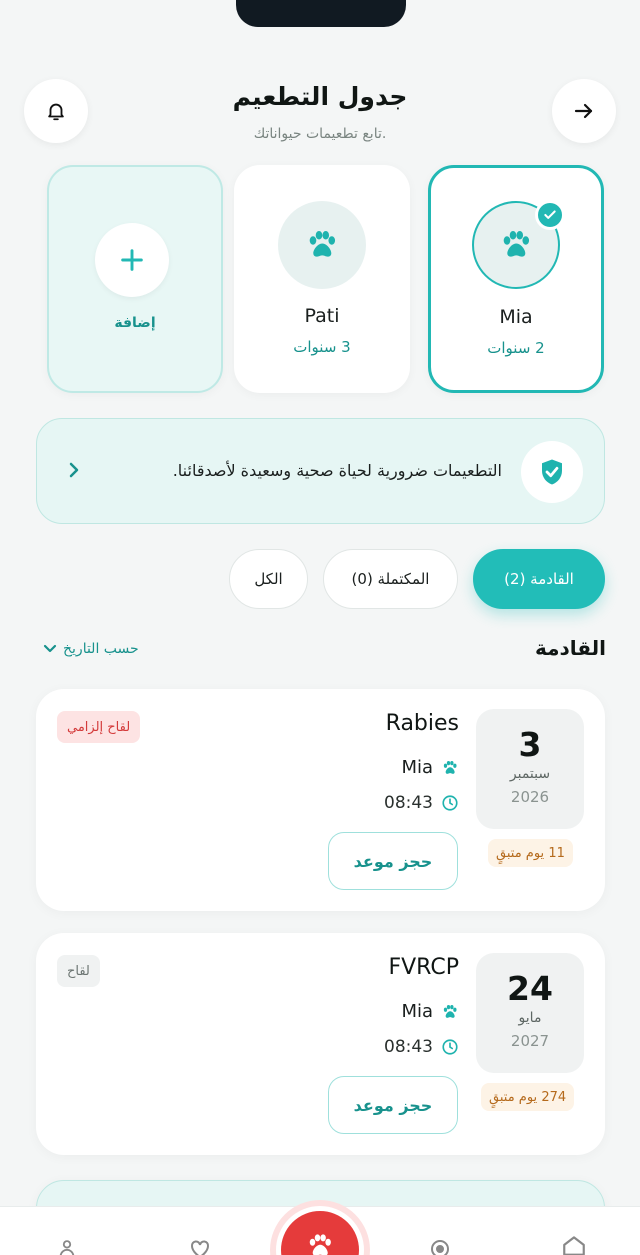  I want to click on date-box: 3 سبتمبر 2026, so click(530, 769).